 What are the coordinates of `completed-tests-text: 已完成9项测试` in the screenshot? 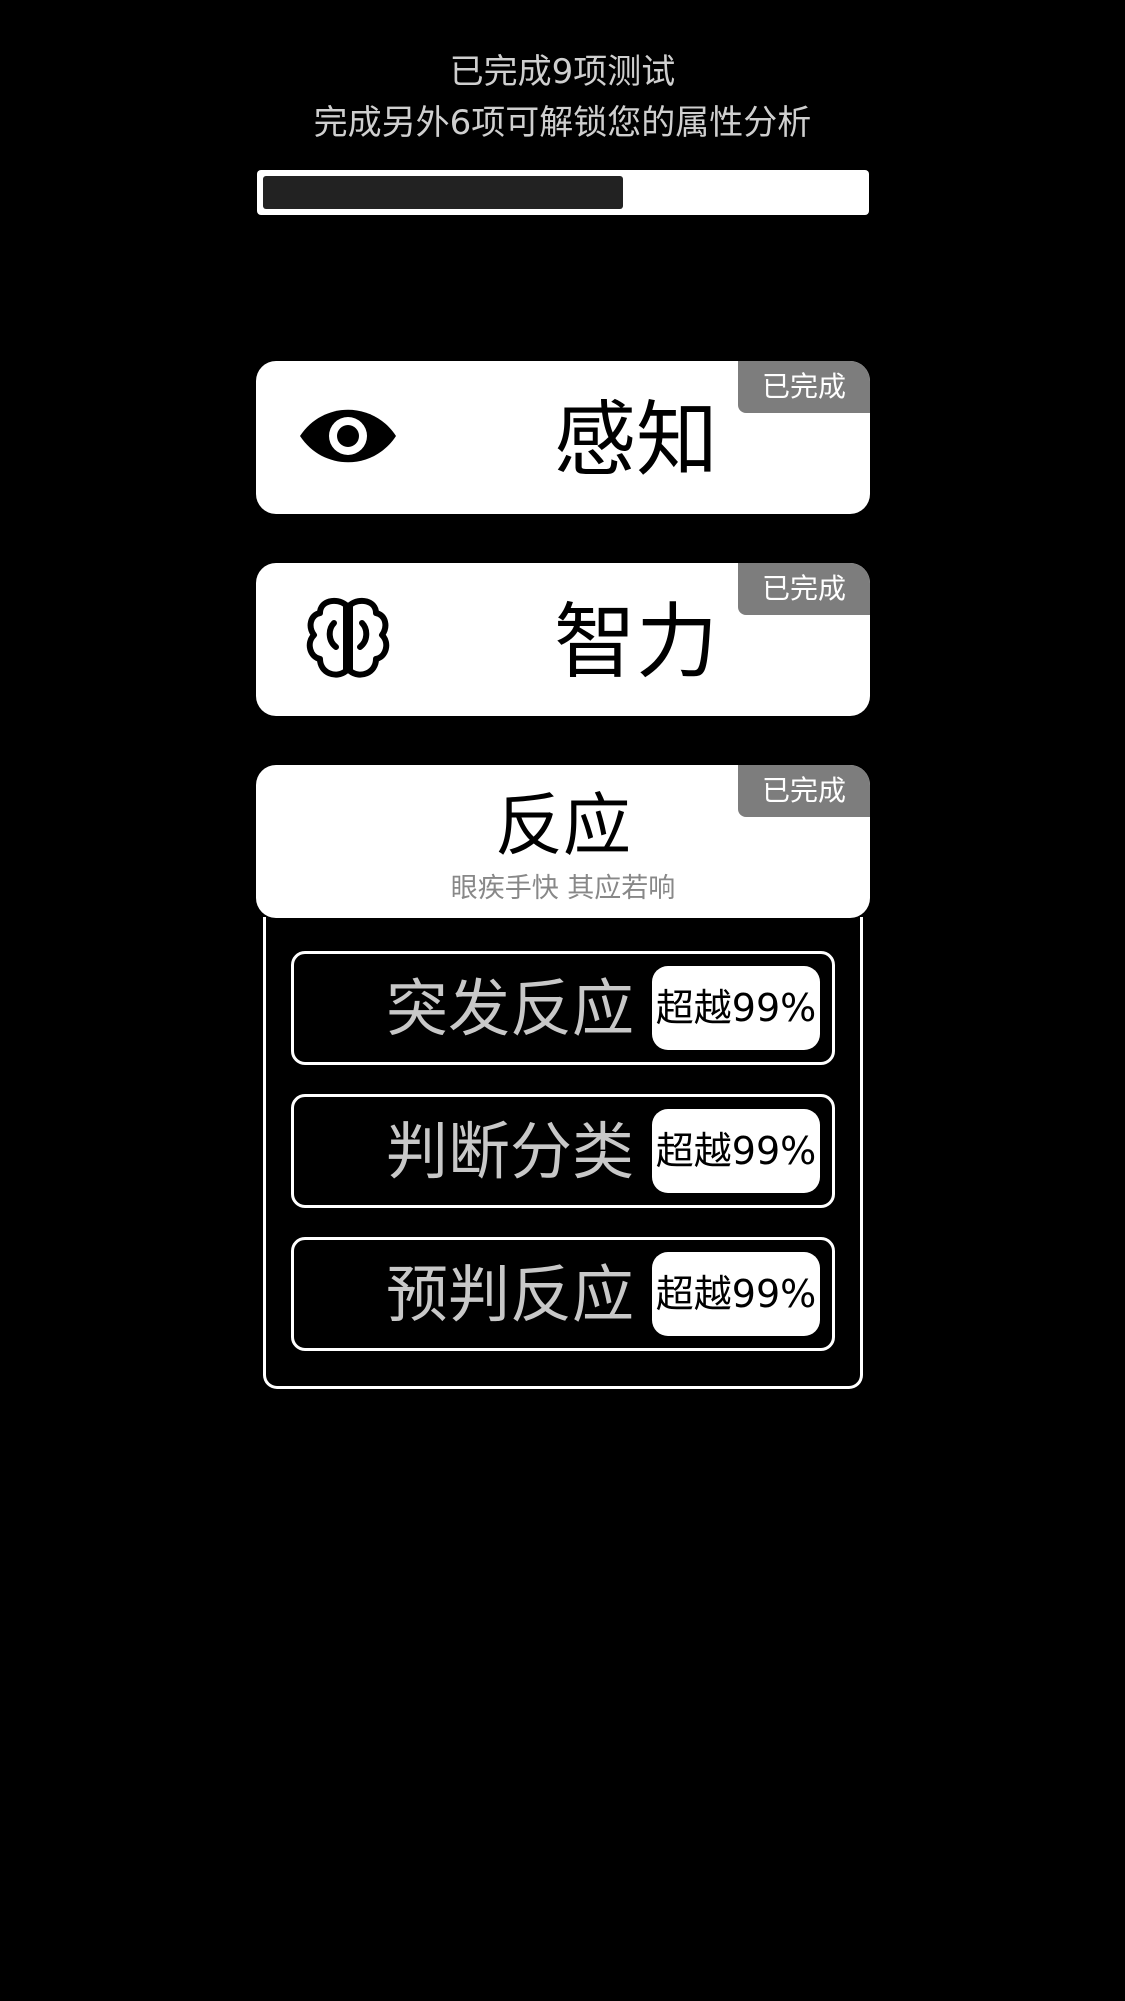 It's located at (562, 72).